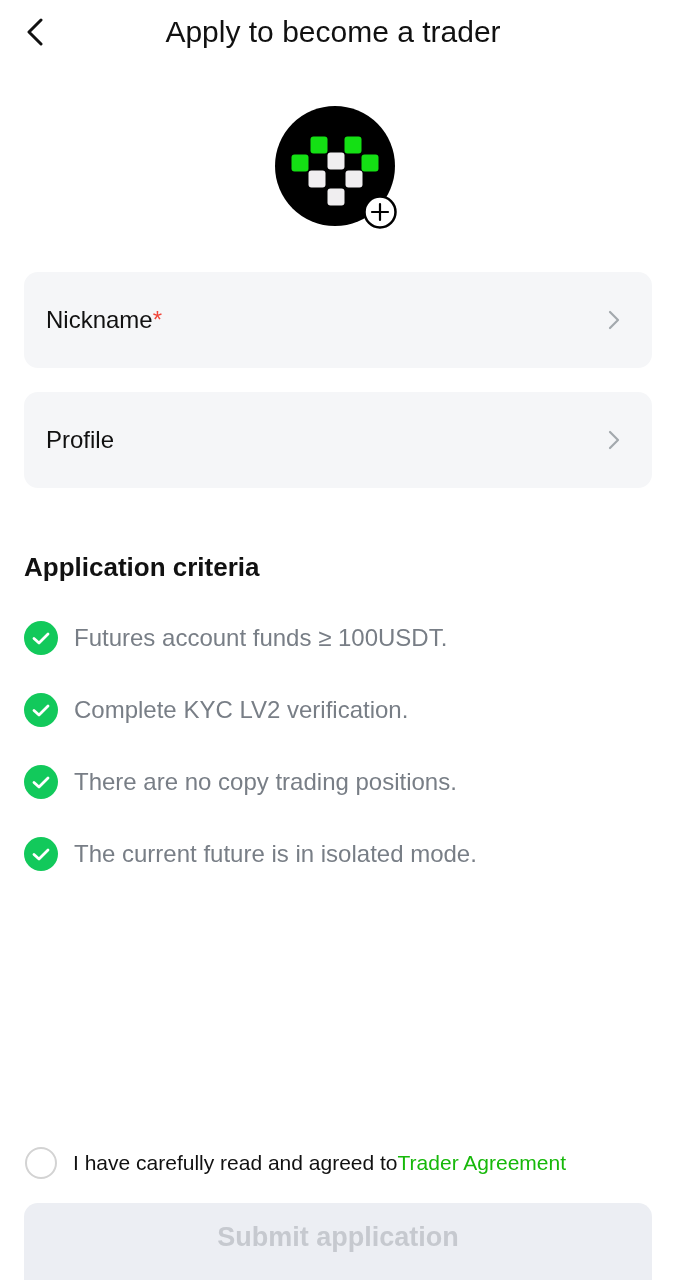  What do you see at coordinates (41, 1163) in the screenshot?
I see `agreement-checkbox` at bounding box center [41, 1163].